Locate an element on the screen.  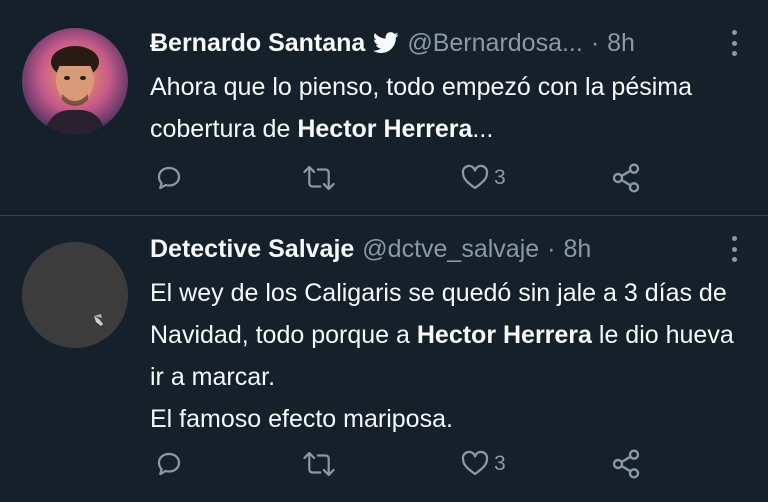
tweet-header: Ƀernardo Santana @Bernardosa... · 8h is located at coordinates (392, 43).